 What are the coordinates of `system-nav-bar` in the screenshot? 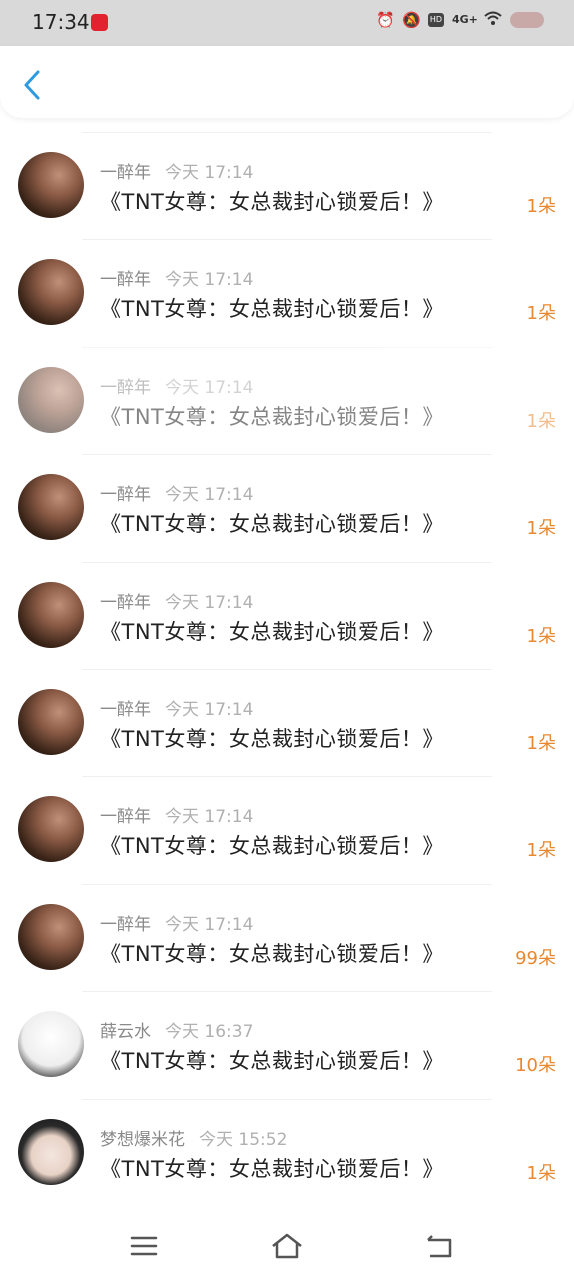 It's located at (287, 1245).